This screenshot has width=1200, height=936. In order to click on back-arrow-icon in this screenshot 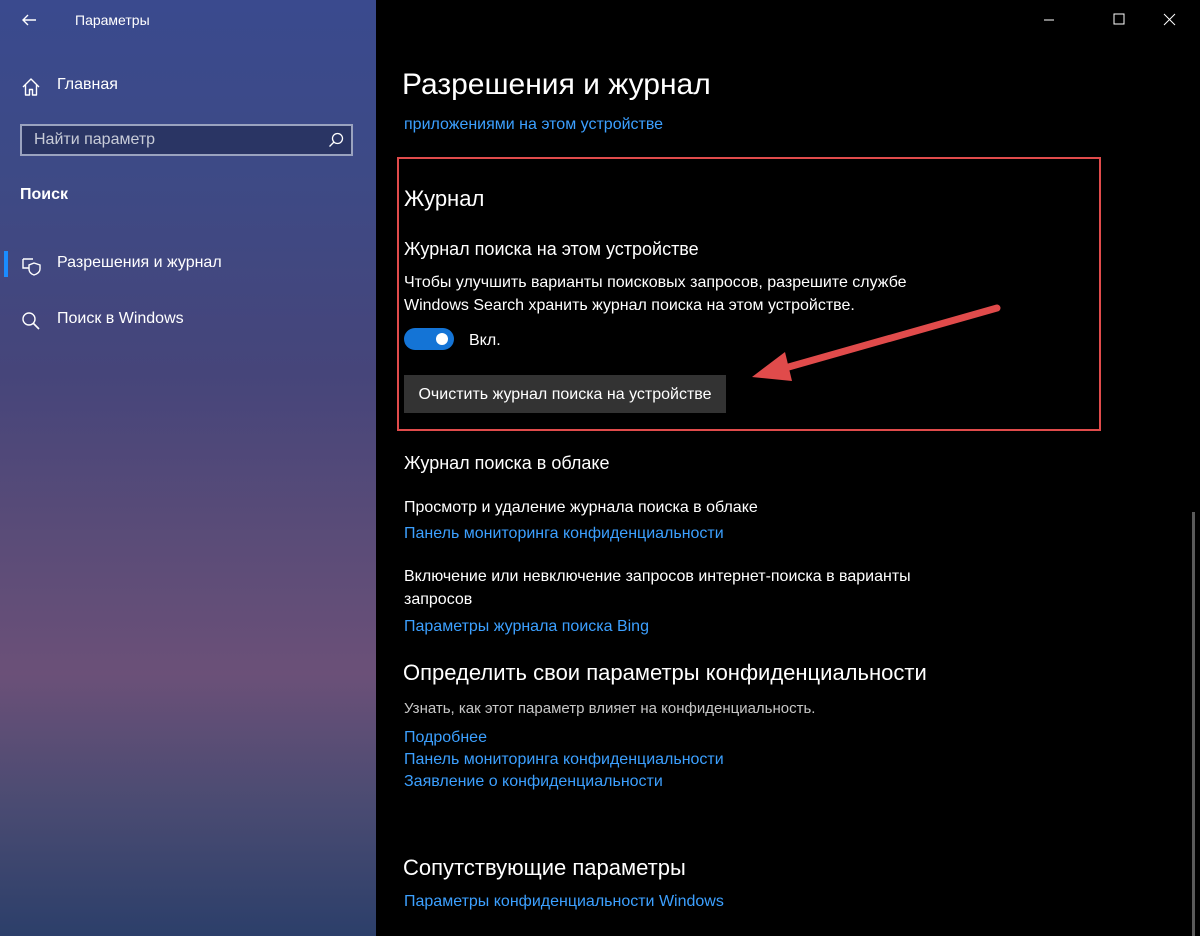, I will do `click(29, 20)`.